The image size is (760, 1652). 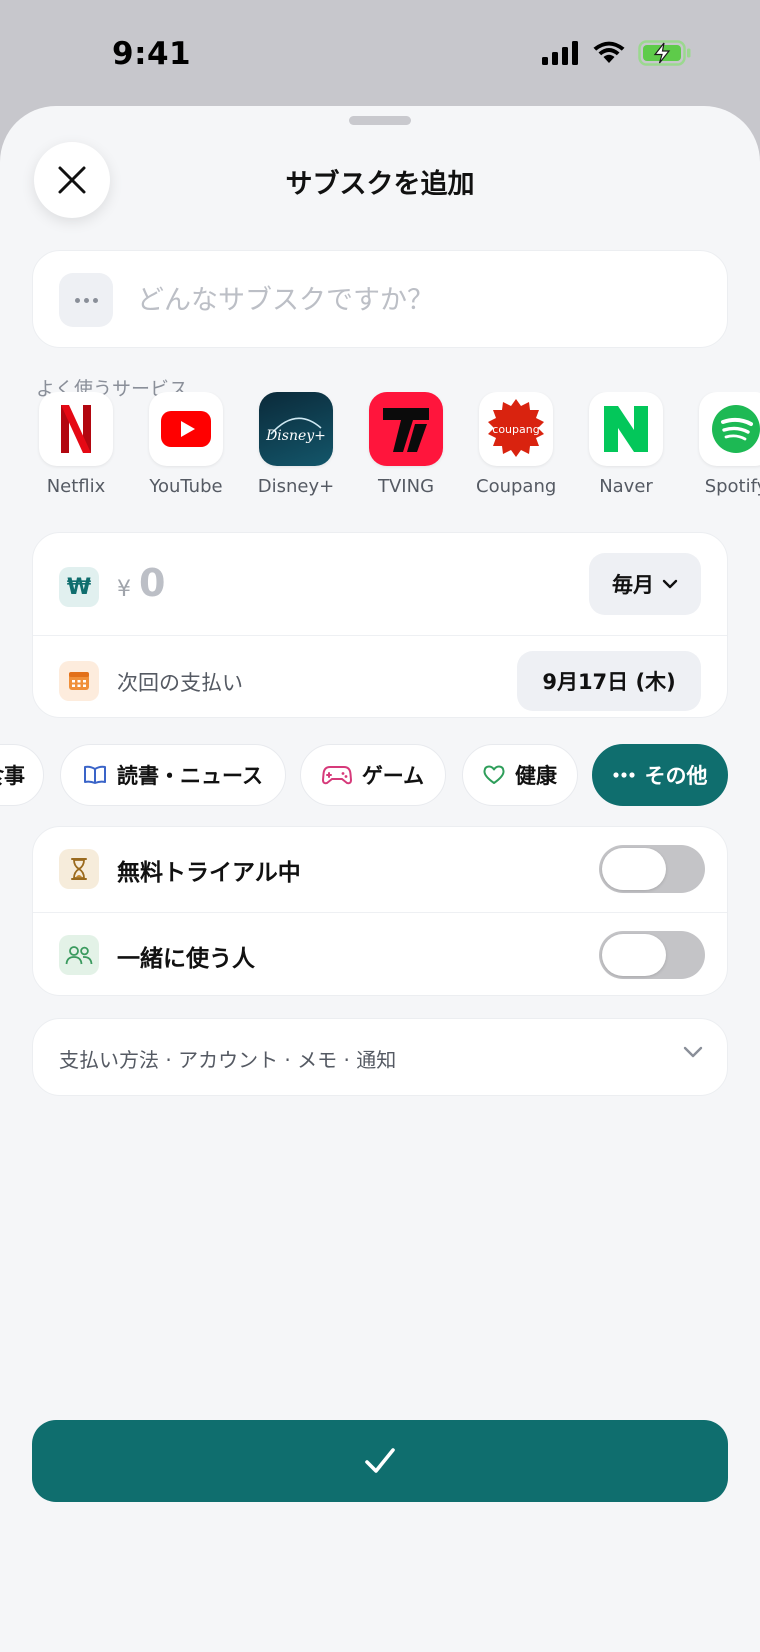 I want to click on netflix-logo-icon, so click(x=76, y=429).